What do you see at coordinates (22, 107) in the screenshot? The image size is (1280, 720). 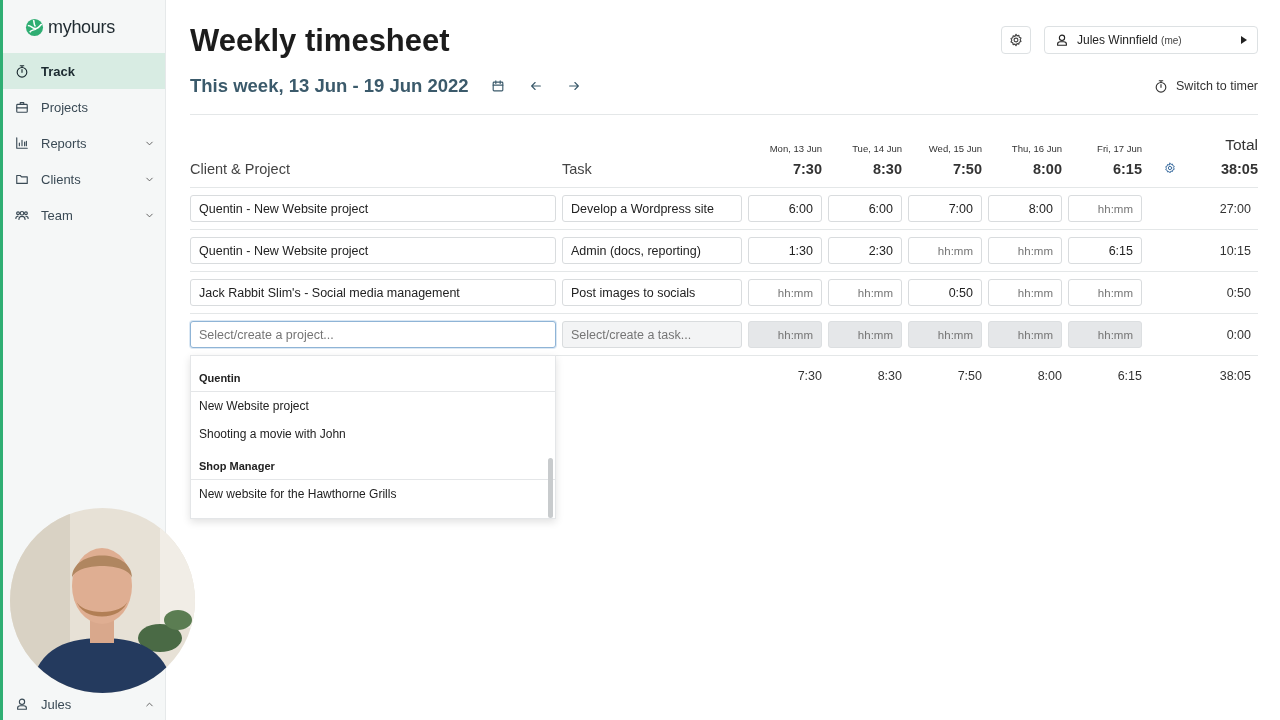 I see `briefcase-icon` at bounding box center [22, 107].